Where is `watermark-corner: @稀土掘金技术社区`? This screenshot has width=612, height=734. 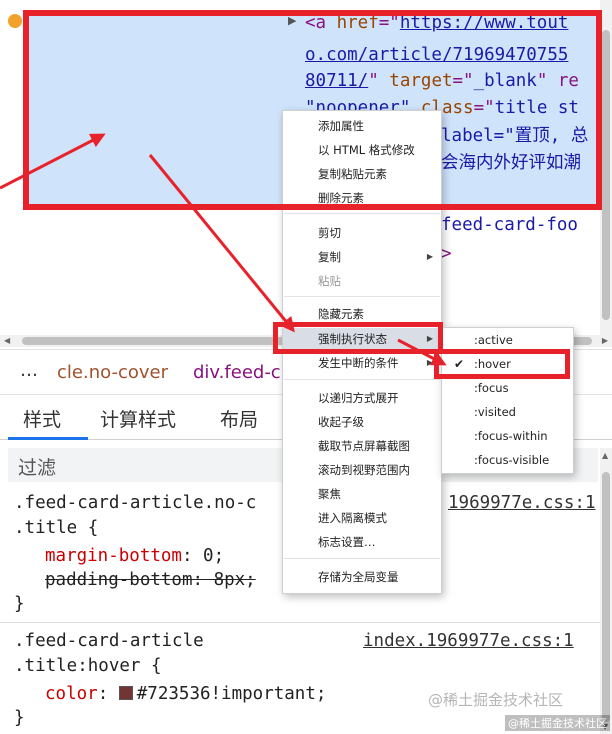 watermark-corner: @稀土掘金技术社区 is located at coordinates (557, 723).